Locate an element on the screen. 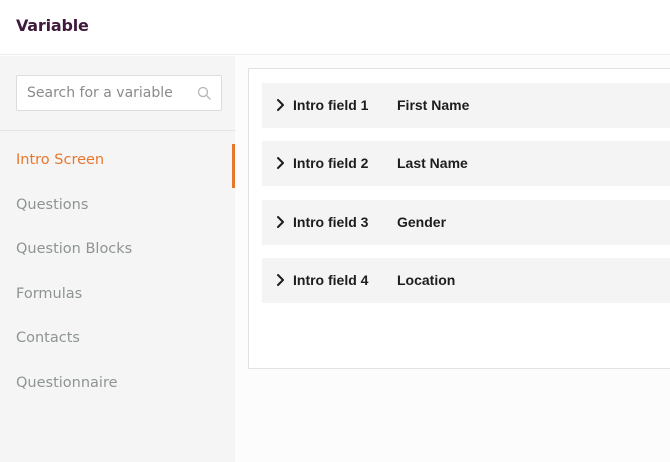  variable-field-value: Location is located at coordinates (426, 280).